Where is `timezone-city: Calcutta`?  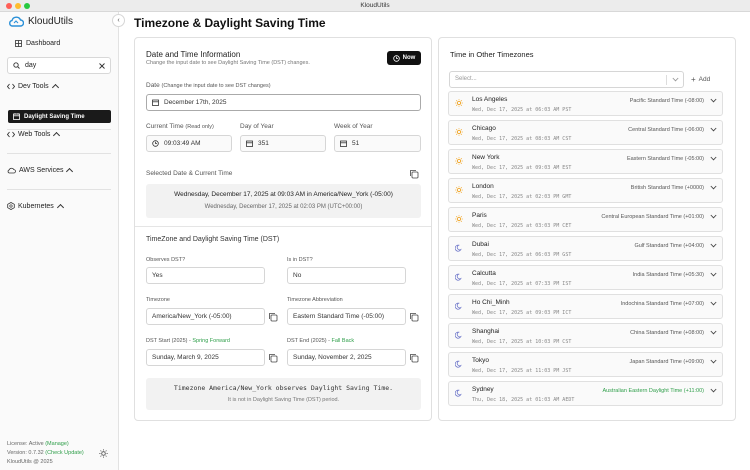
timezone-city: Calcutta is located at coordinates (484, 273).